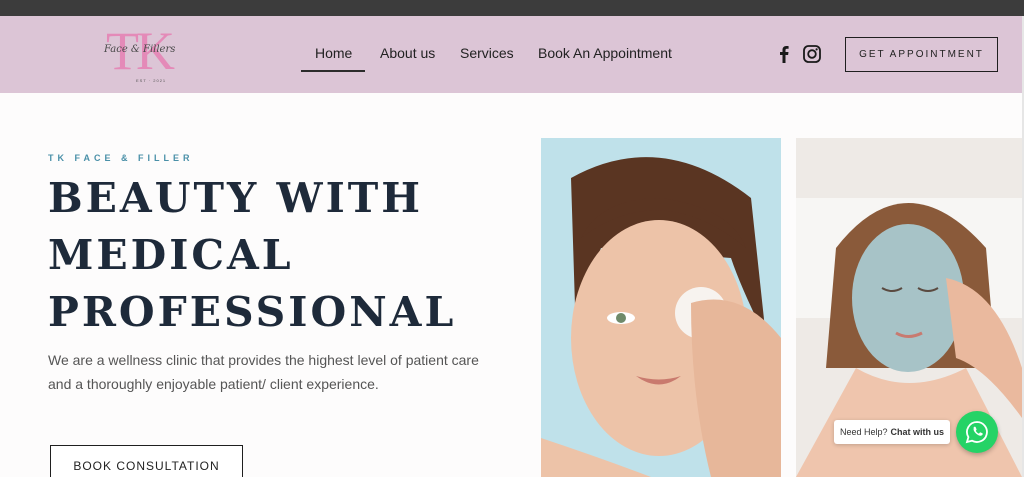 This screenshot has height=477, width=1024. What do you see at coordinates (863, 432) in the screenshot?
I see `chat-prefix: Need Help?` at bounding box center [863, 432].